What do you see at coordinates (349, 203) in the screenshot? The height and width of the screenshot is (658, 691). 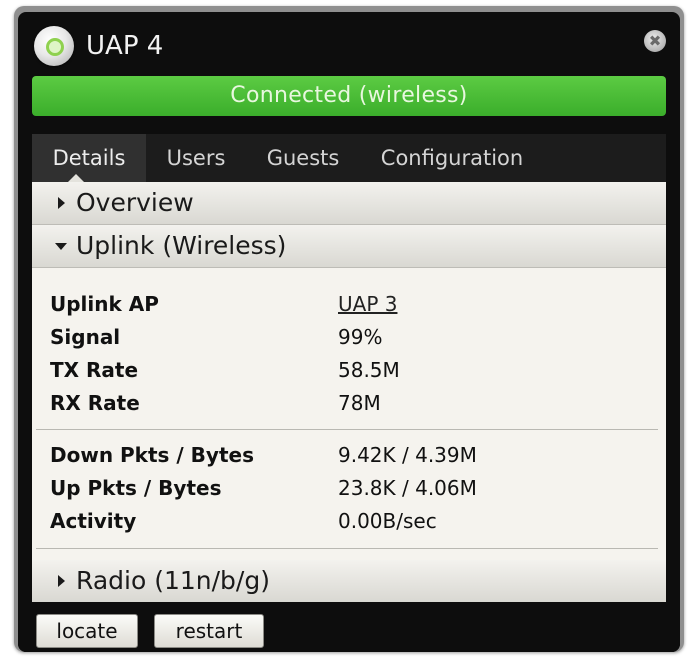 I see `section-overview: Overview` at bounding box center [349, 203].